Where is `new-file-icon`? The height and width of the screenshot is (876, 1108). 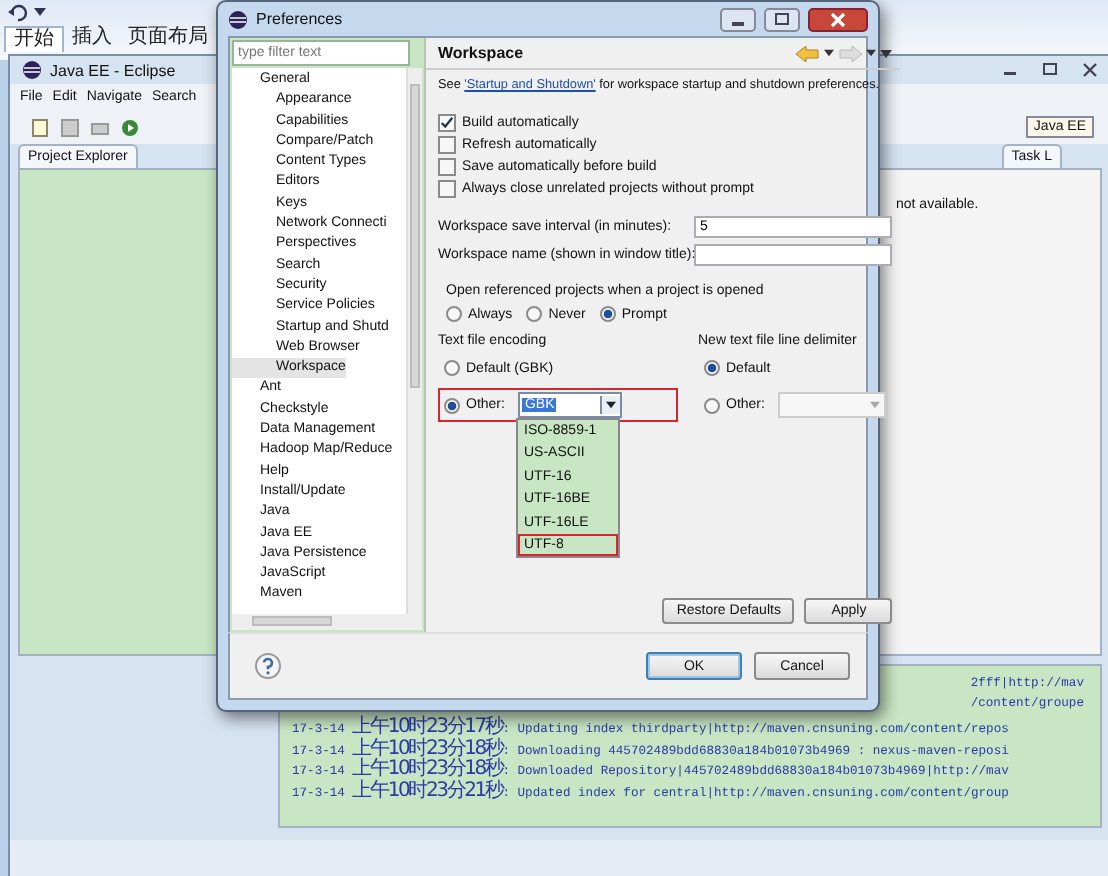
new-file-icon is located at coordinates (40, 127).